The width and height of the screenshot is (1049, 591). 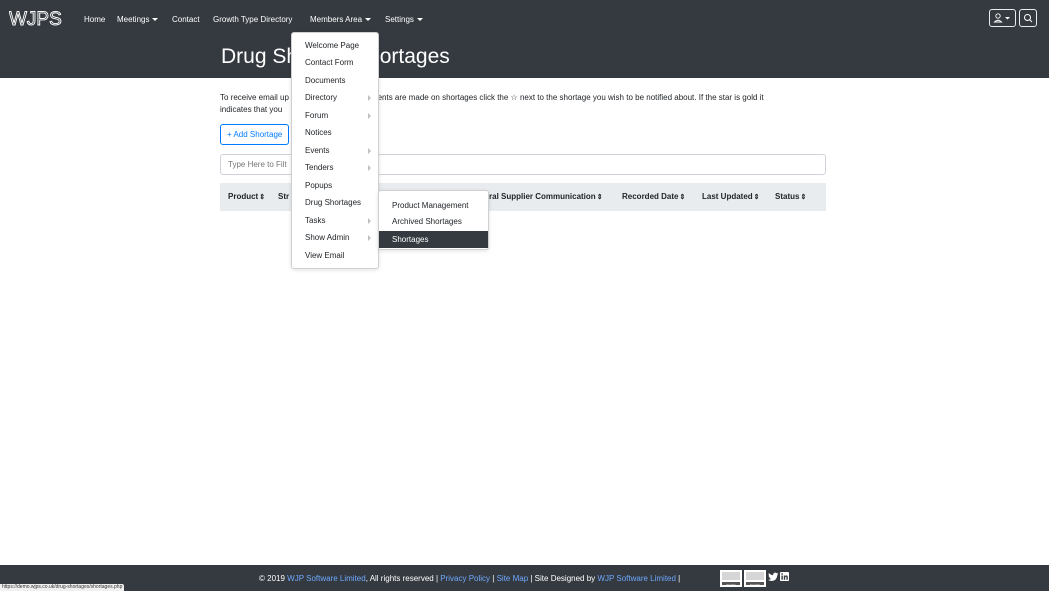 I want to click on col-last-updated-label: Last Updated, so click(x=727, y=196).